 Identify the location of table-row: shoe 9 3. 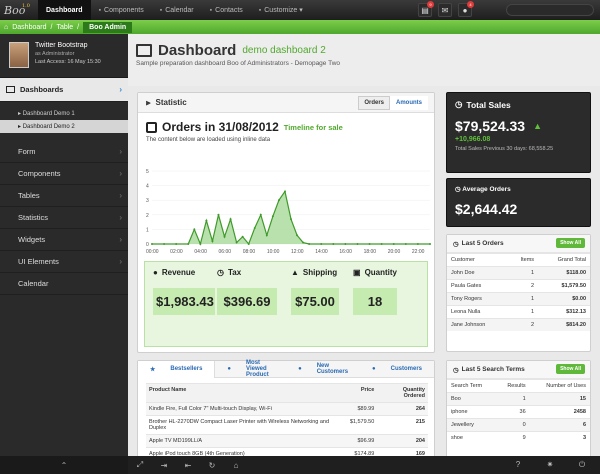
(518, 437).